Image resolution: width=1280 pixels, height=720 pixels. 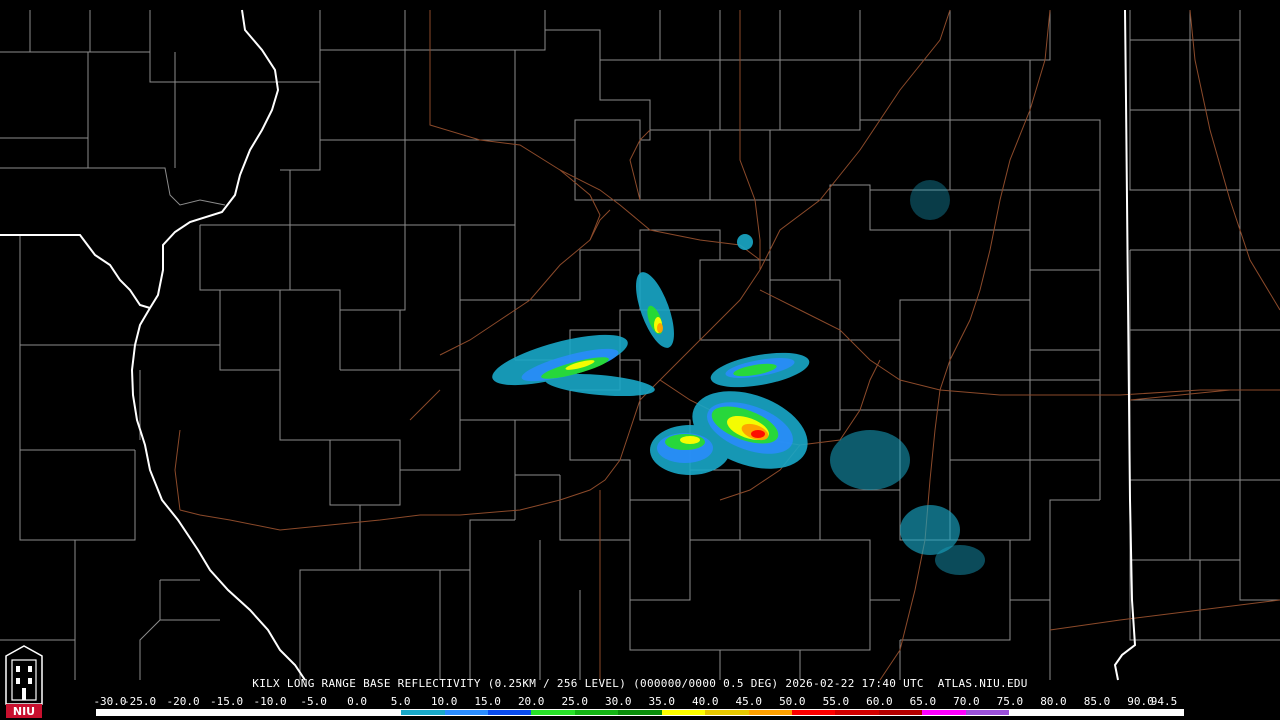 I want to click on legend-label: 35.0, so click(x=662, y=701).